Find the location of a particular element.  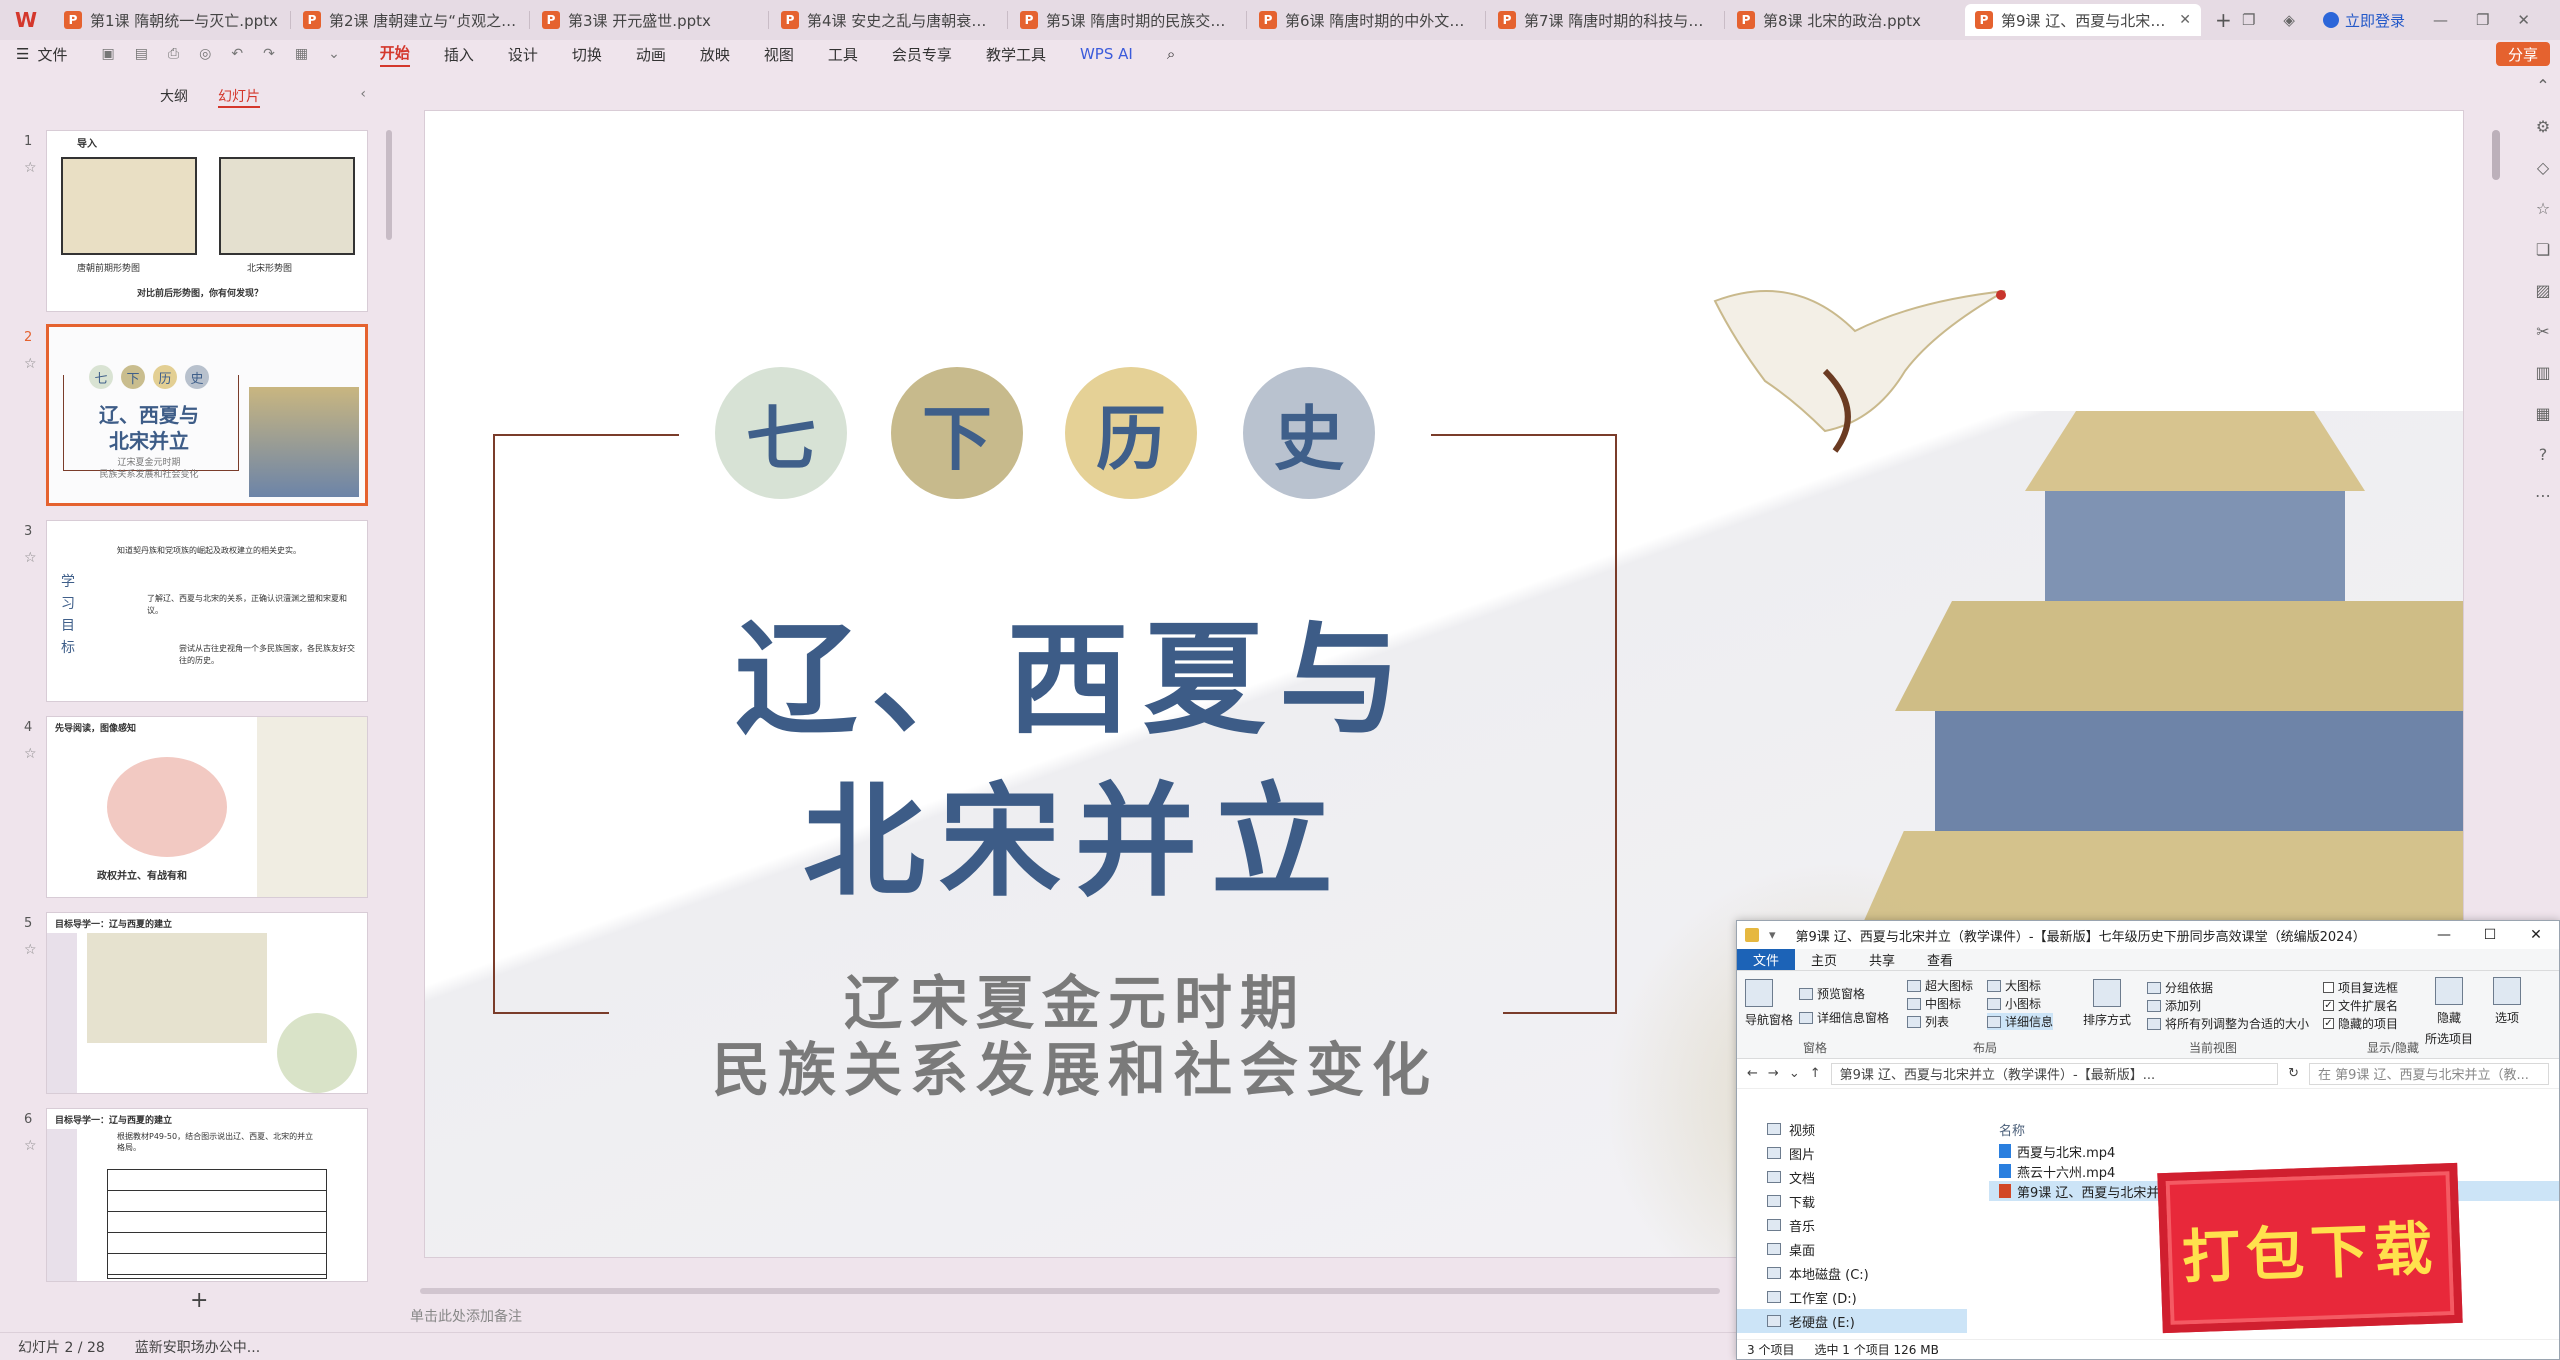

slide-thumbnail-2: 七 下 历 史 辽、西夏与 北宋并立 辽宋夏金元时期 民族关系发展和社会变化 is located at coordinates (207, 415).